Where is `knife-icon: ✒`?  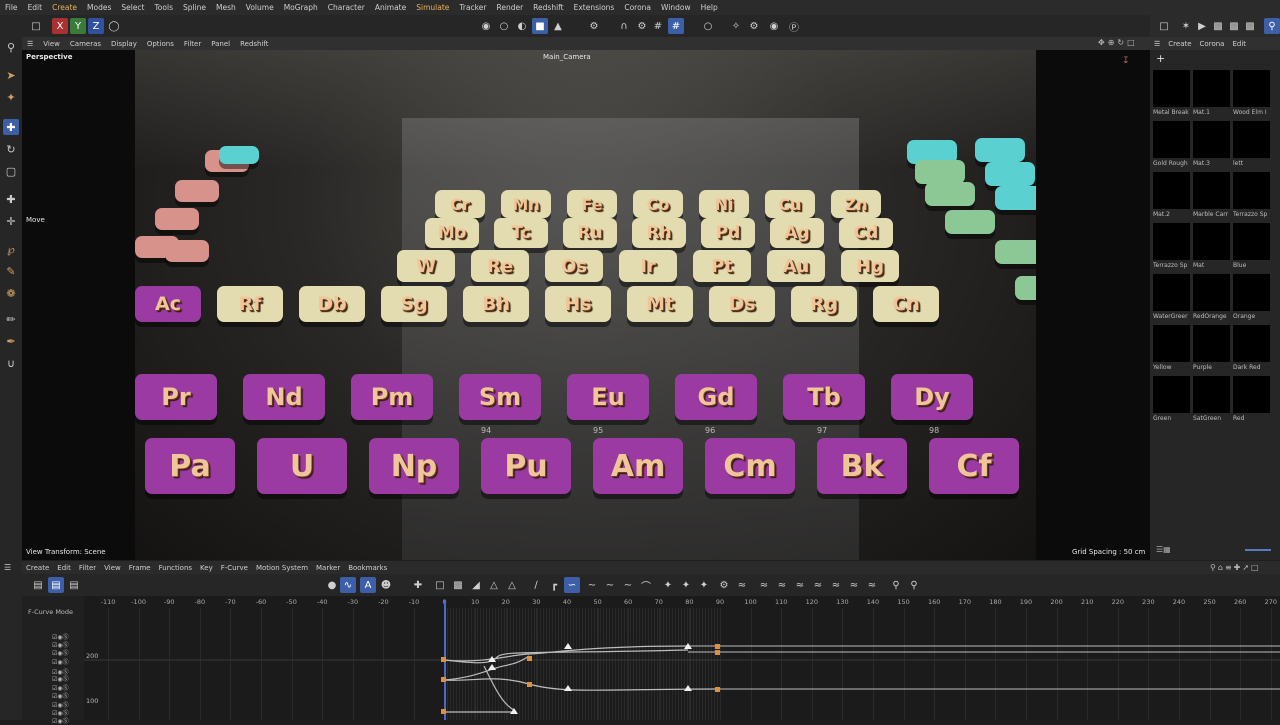
knife-icon: ✒ is located at coordinates (11, 341).